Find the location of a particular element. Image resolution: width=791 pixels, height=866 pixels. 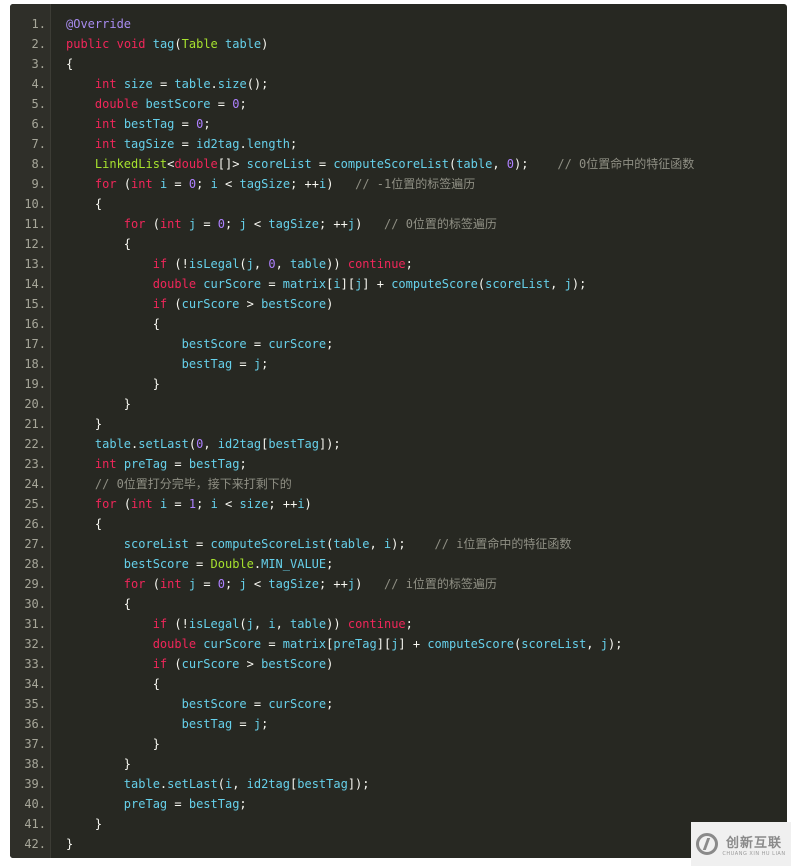

code-line: 39. table.setLast(i, id2tag[bestTag]); is located at coordinates (398, 784).